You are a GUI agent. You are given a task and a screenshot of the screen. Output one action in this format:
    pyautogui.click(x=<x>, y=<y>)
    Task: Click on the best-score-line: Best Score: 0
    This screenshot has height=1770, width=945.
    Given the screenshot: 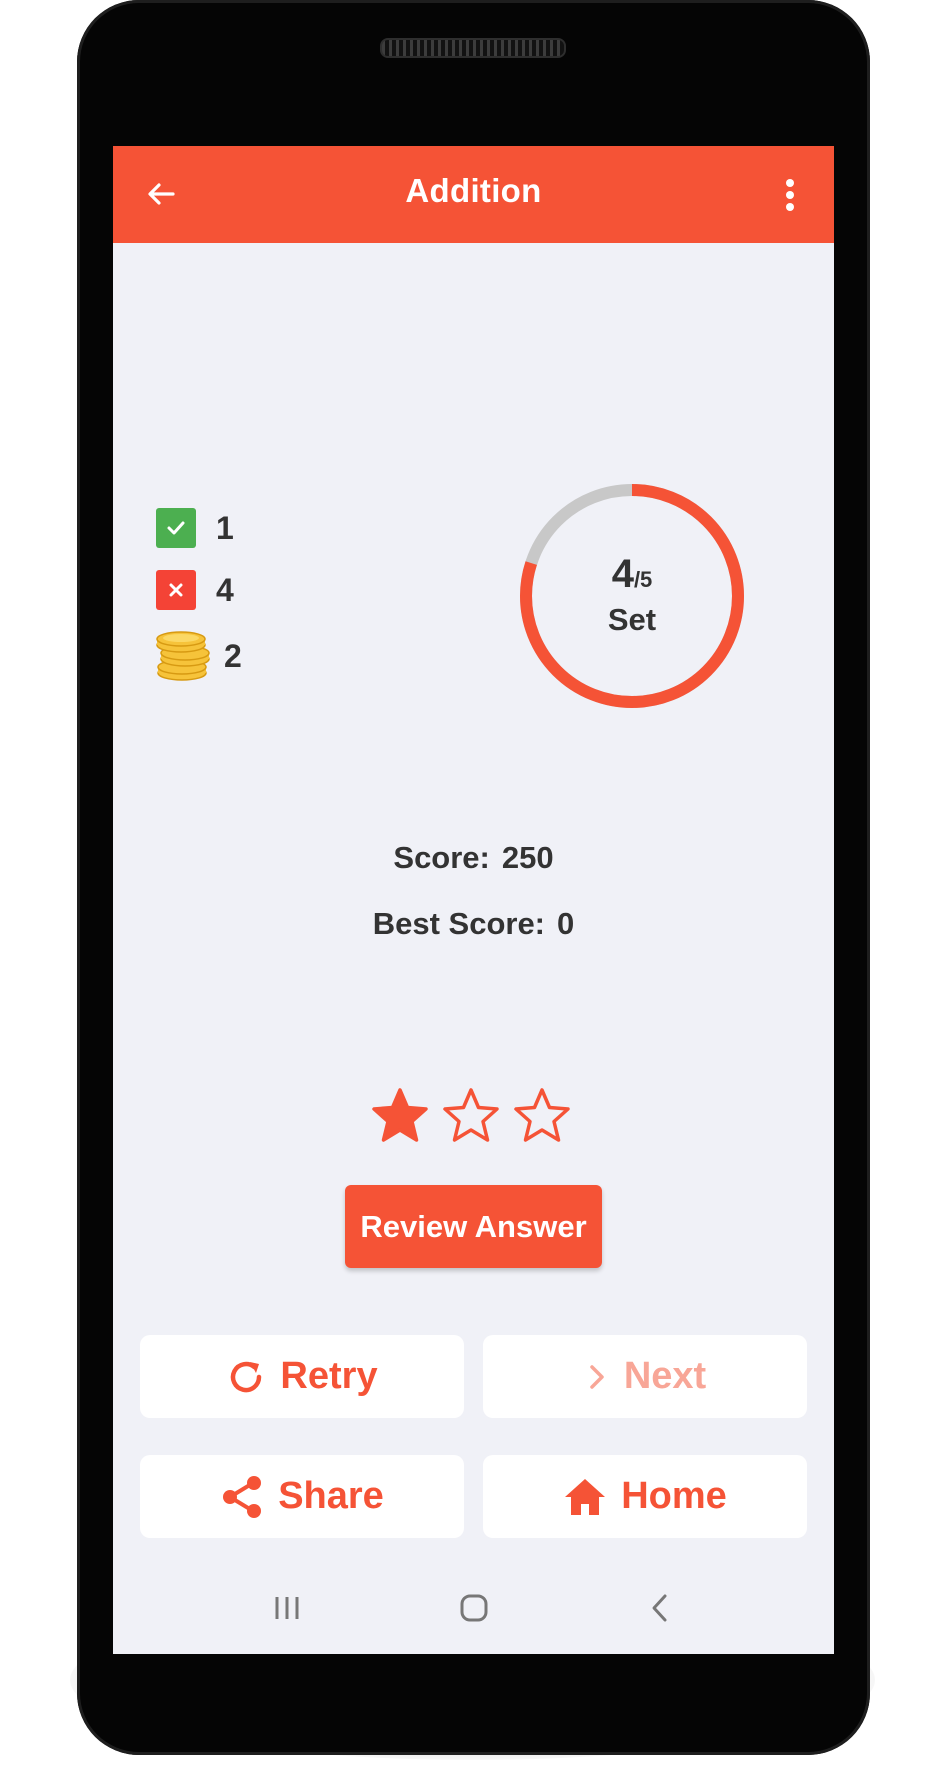 What is the action you would take?
    pyautogui.click(x=473, y=924)
    